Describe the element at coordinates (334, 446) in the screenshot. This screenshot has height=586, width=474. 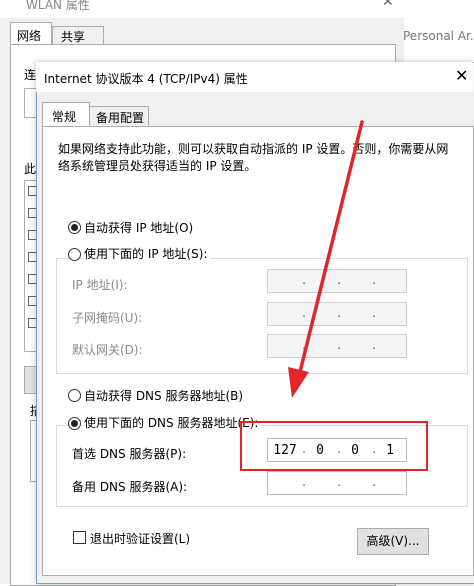
I see `highlight-box` at that location.